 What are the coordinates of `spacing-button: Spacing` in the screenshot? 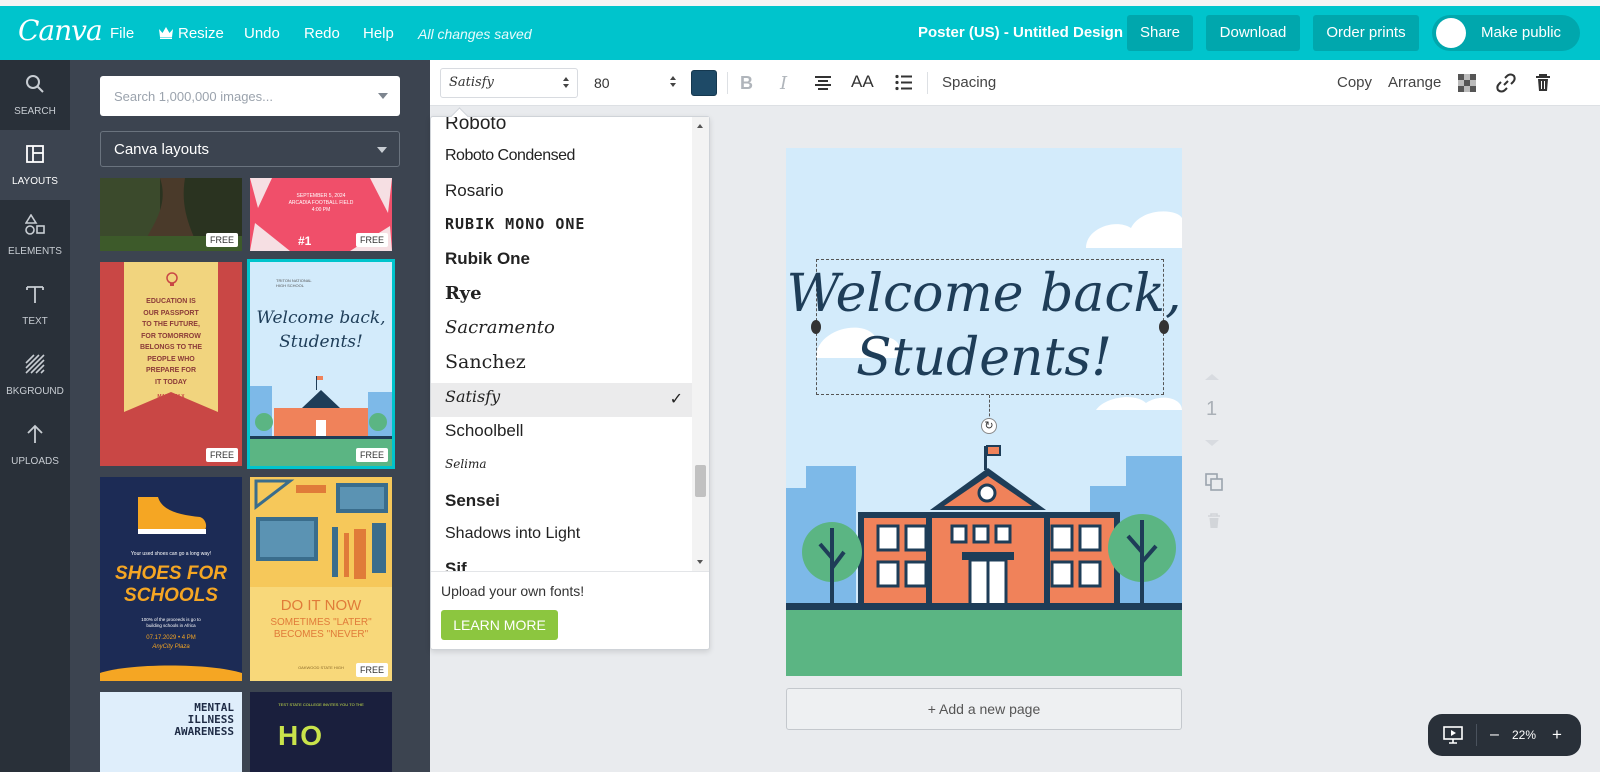 It's located at (969, 82).